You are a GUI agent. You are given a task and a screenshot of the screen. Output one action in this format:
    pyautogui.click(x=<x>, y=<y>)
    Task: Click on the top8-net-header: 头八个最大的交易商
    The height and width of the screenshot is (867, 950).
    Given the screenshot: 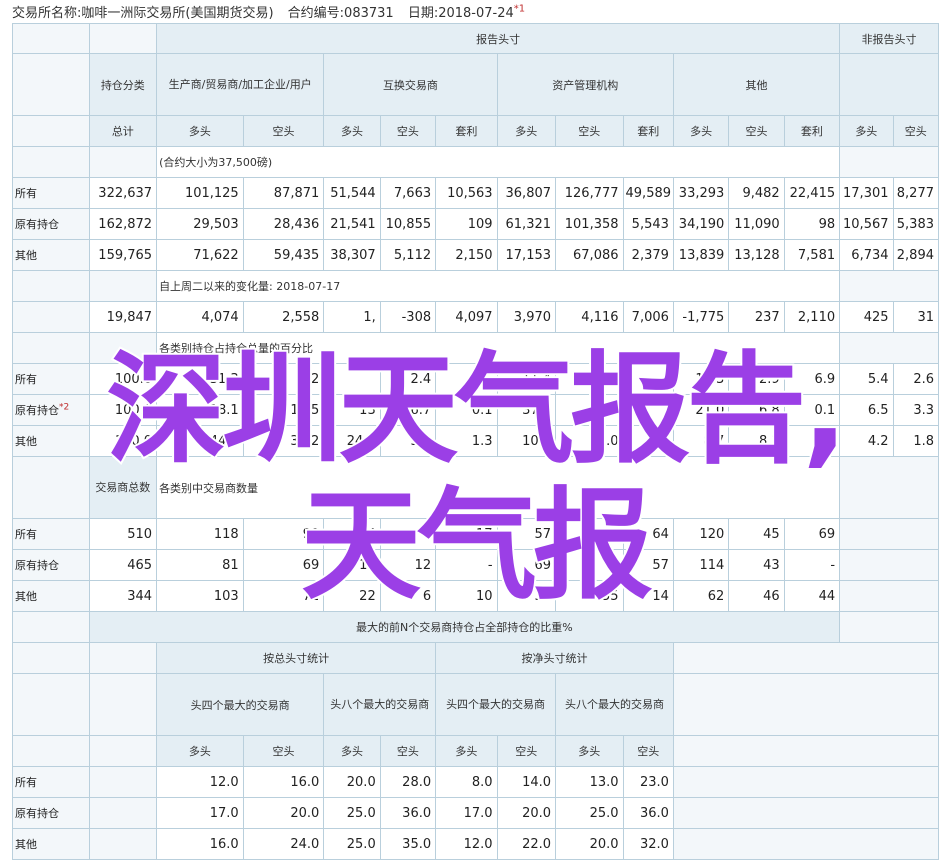 What is the action you would take?
    pyautogui.click(x=614, y=704)
    